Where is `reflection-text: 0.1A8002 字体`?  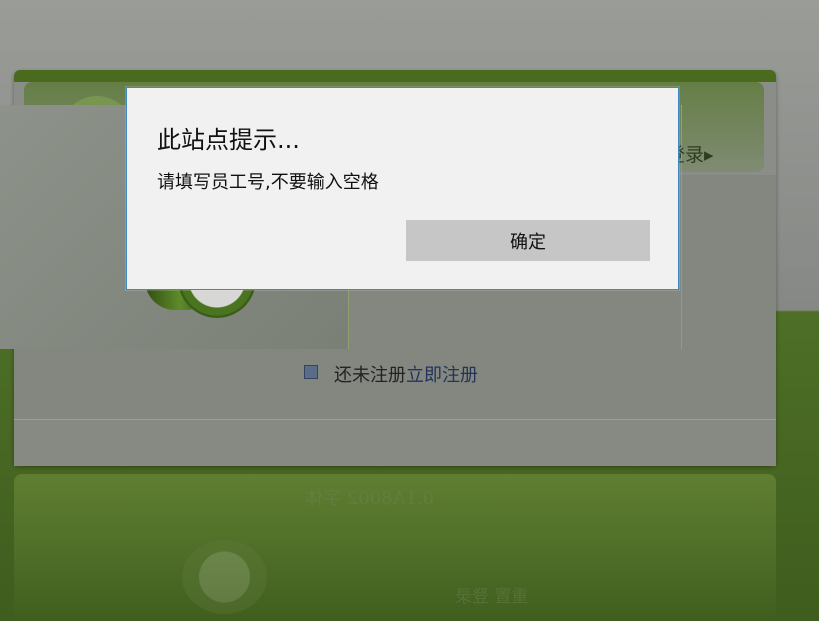
reflection-text: 0.1A8002 字体 is located at coordinates (370, 498).